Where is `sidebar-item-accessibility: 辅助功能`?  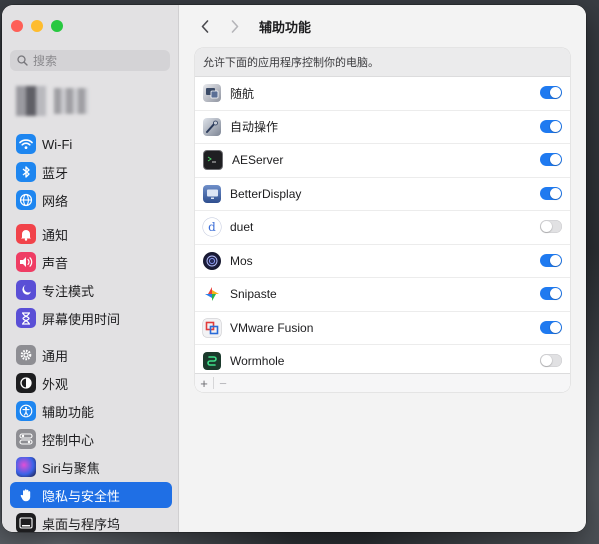 sidebar-item-accessibility: 辅助功能 is located at coordinates (91, 411).